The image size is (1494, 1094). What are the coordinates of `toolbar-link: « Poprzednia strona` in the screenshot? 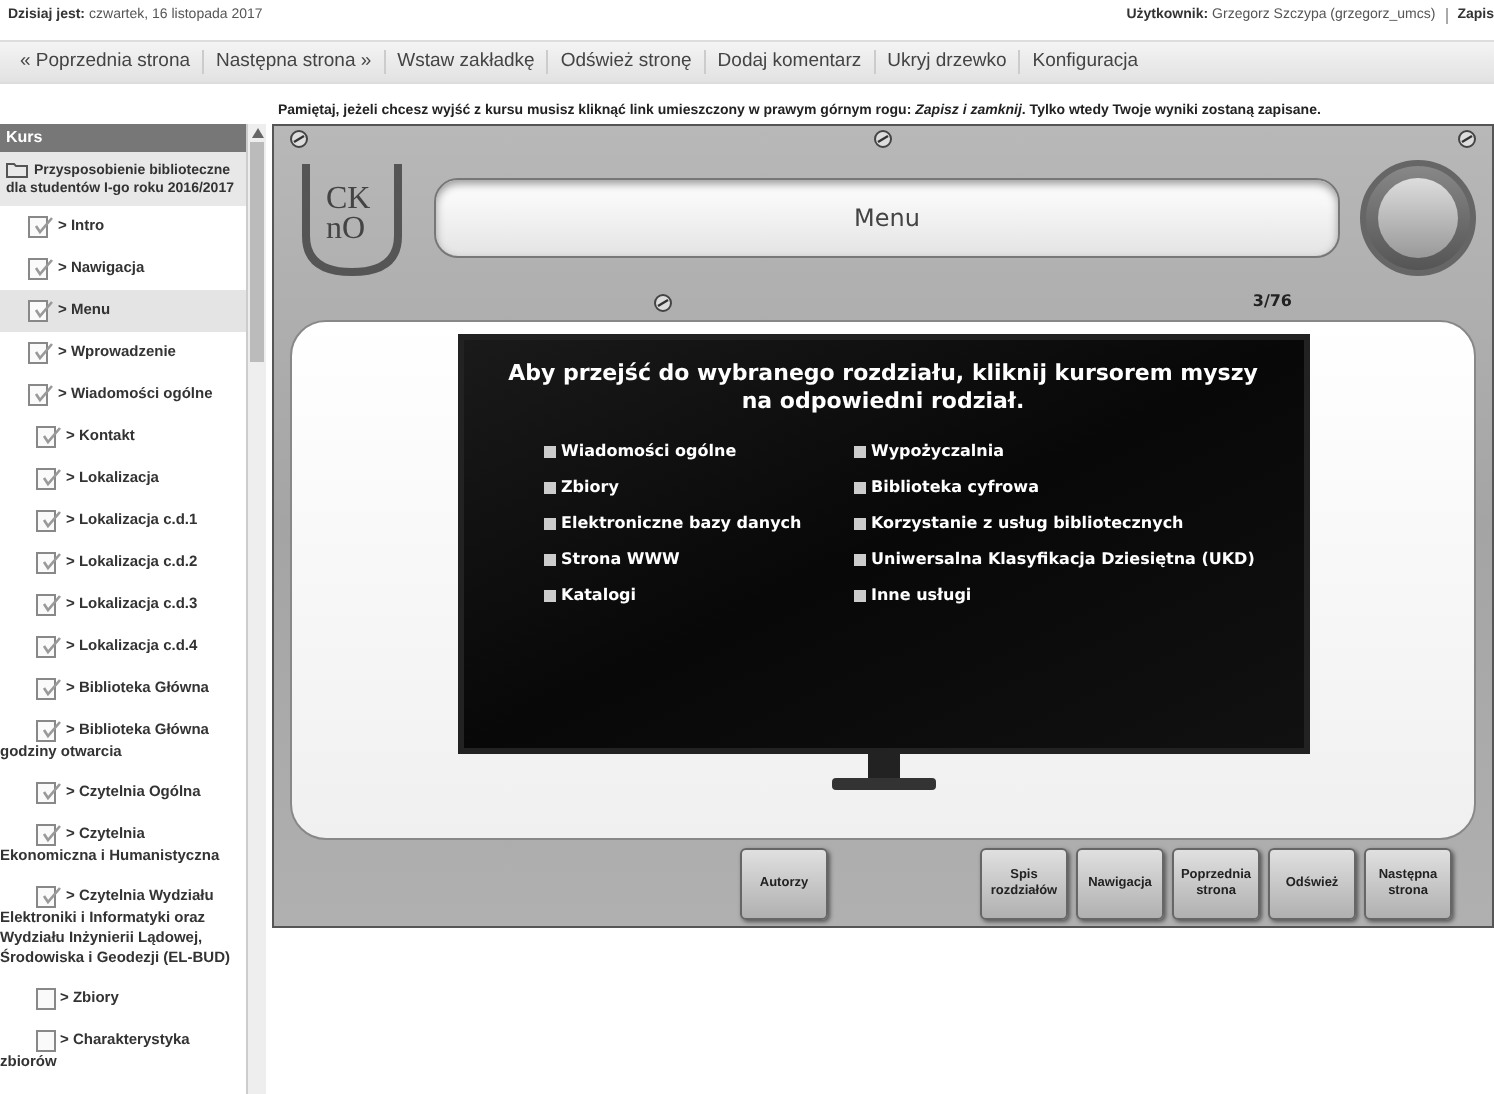 It's located at (105, 62).